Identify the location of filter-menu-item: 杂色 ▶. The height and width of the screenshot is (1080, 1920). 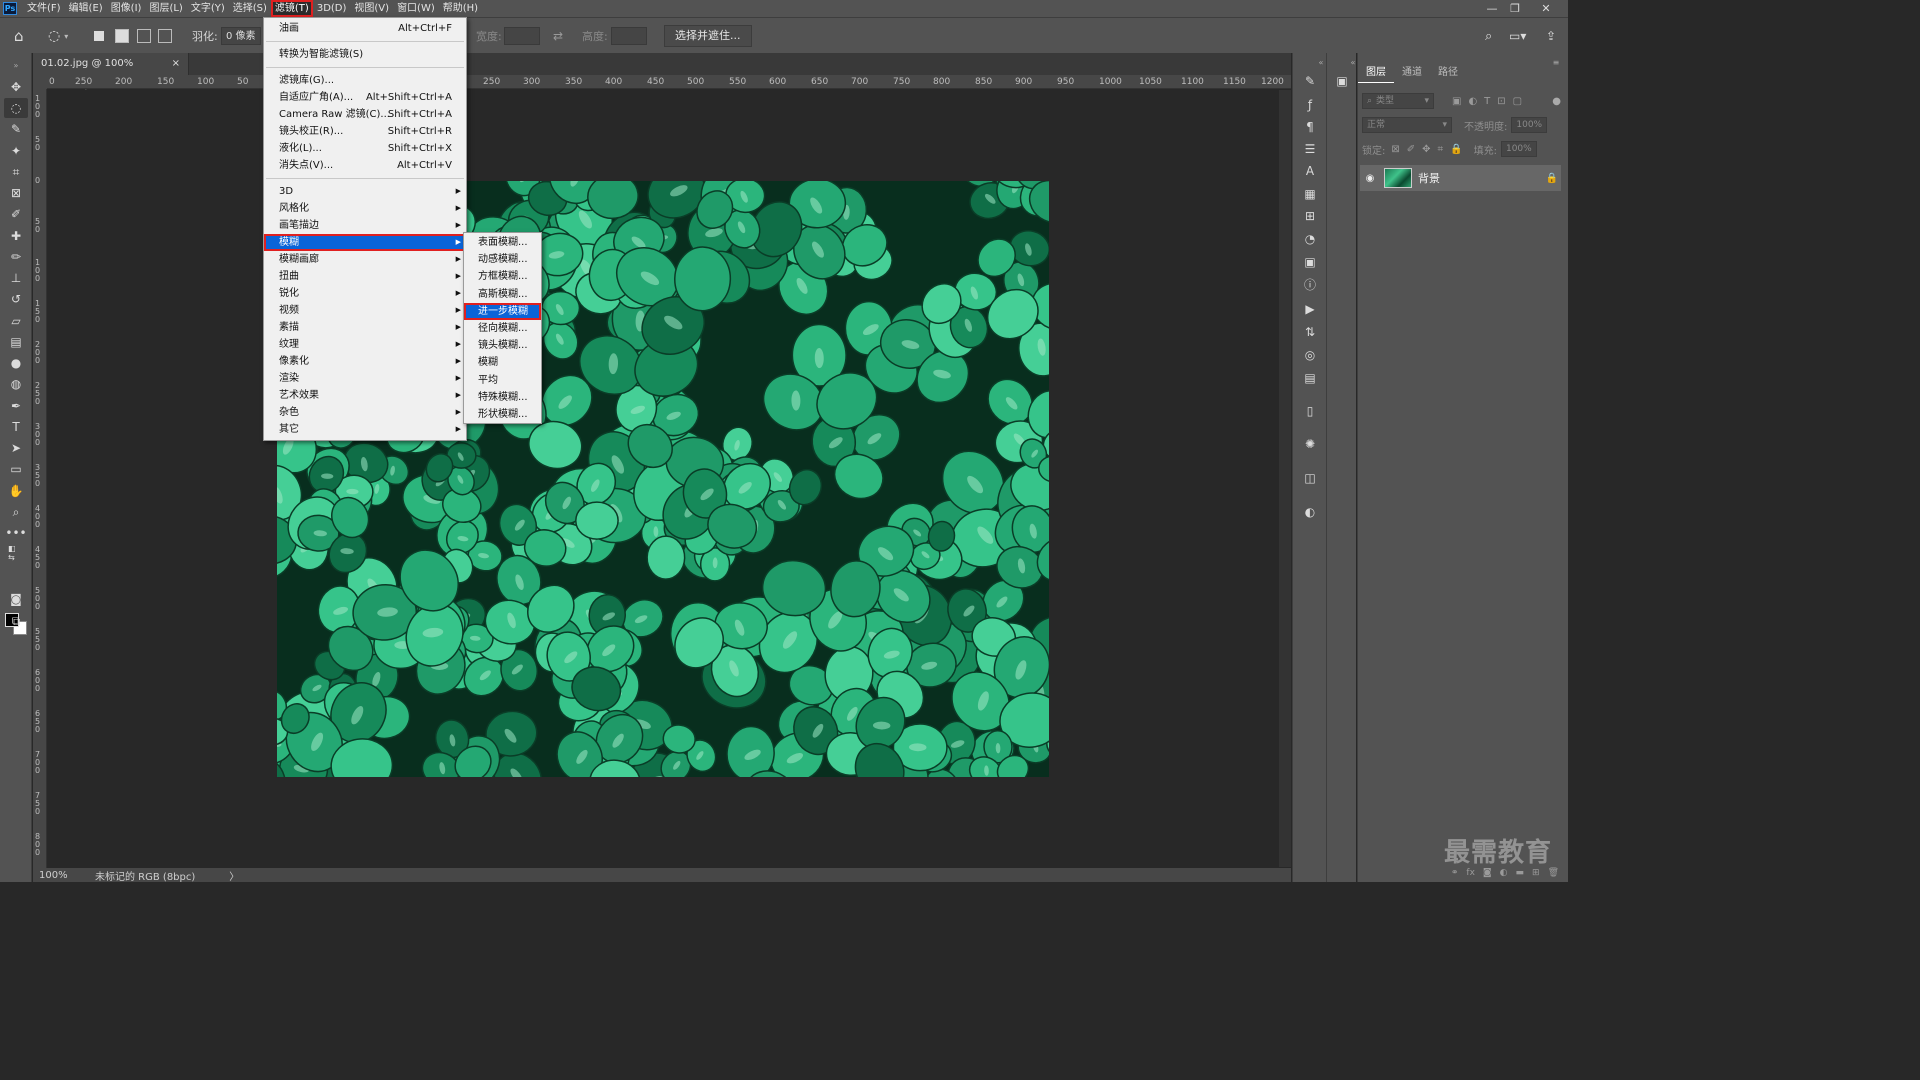
(365, 412).